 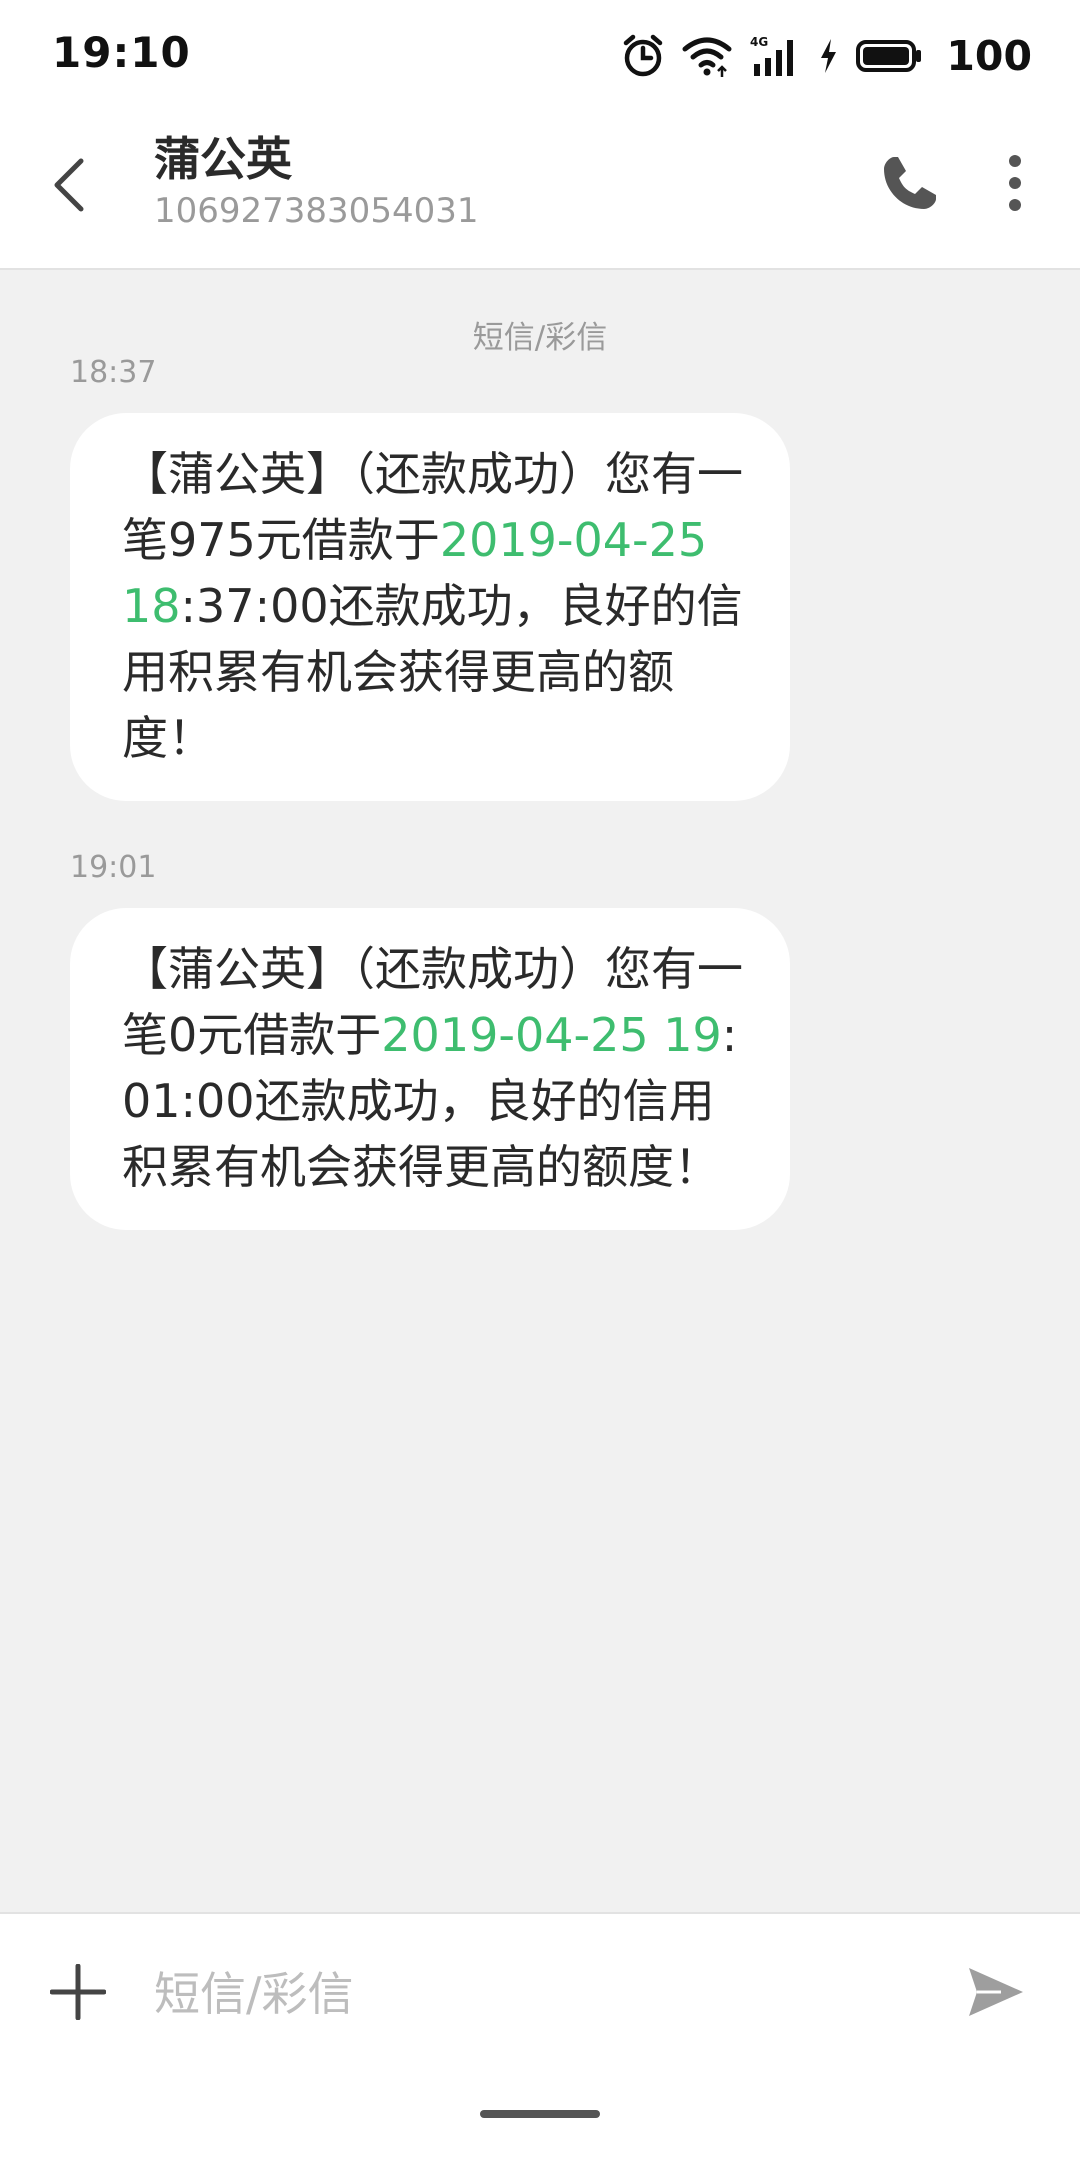 What do you see at coordinates (316, 211) in the screenshot?
I see `contact-number: 106927383054031` at bounding box center [316, 211].